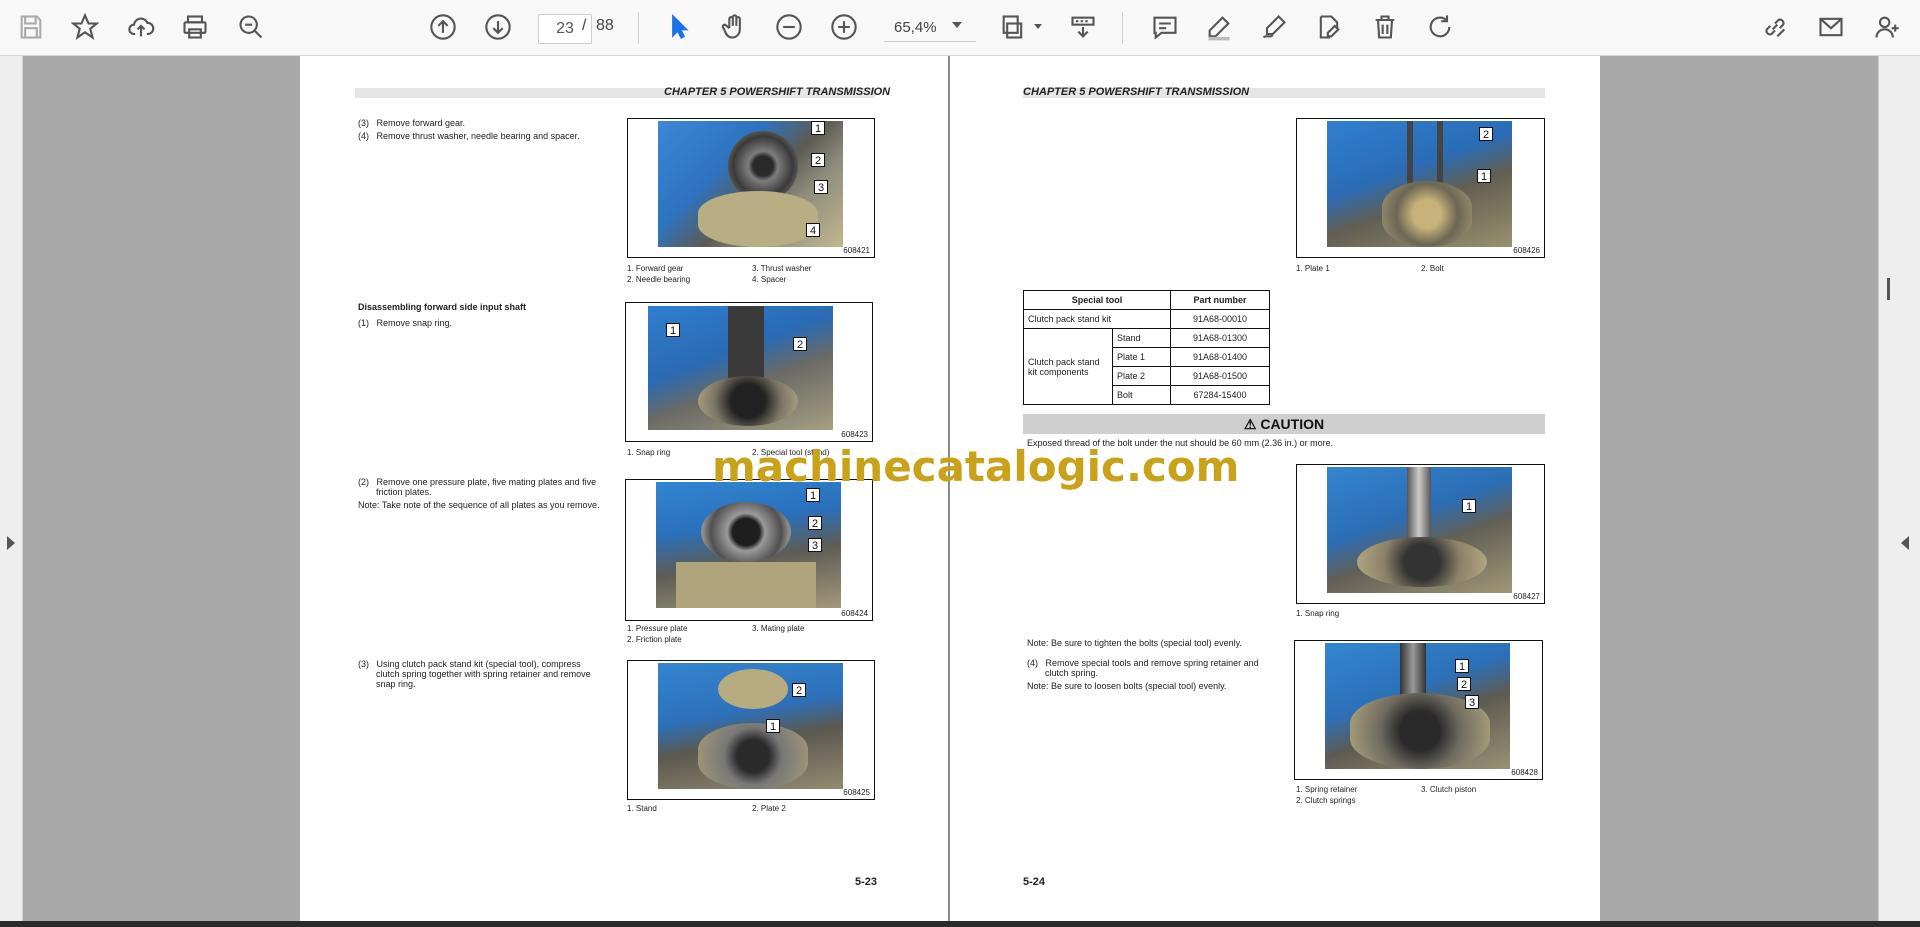 This screenshot has height=927, width=1920. Describe the element at coordinates (141, 27) in the screenshot. I see `upload-cloud-icon` at that location.